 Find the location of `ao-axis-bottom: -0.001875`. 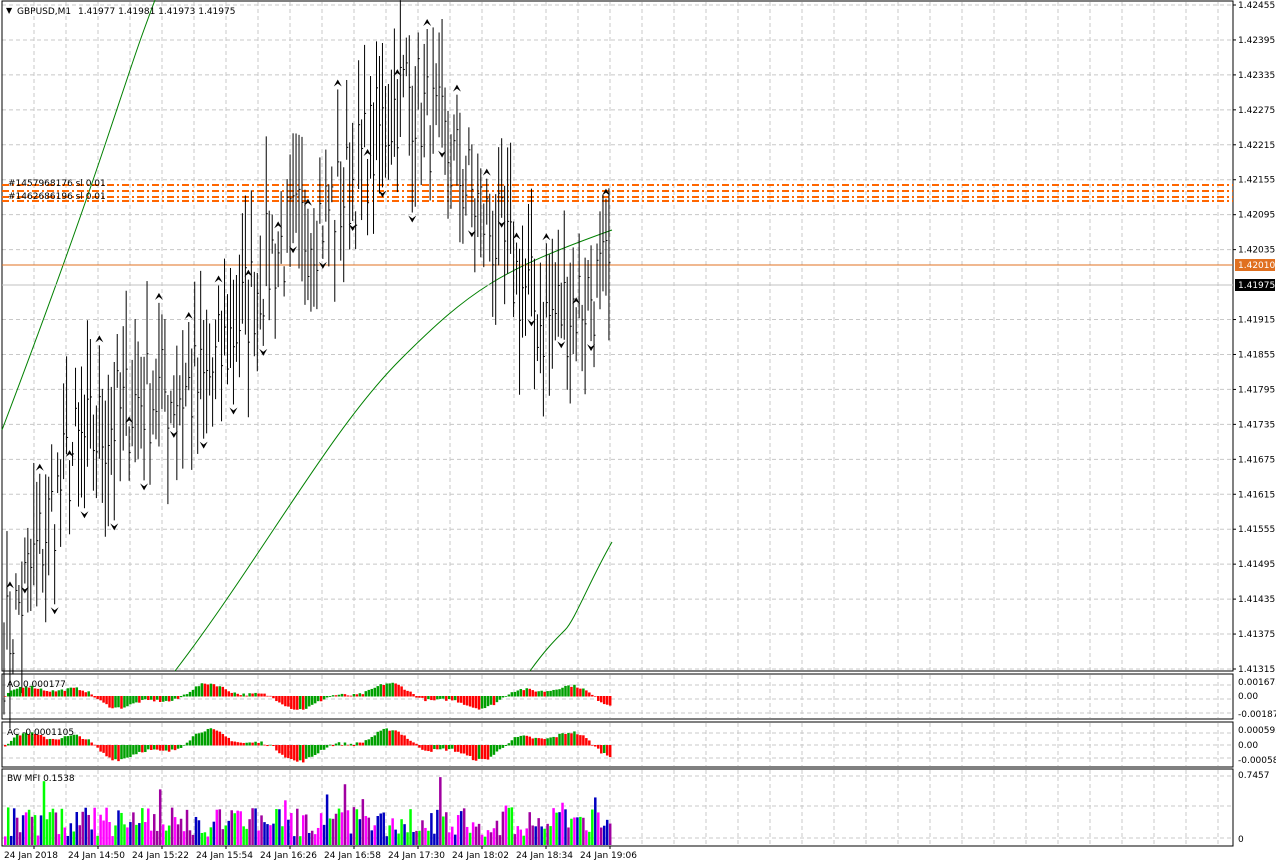

ao-axis-bottom: -0.001875 is located at coordinates (1257, 715).